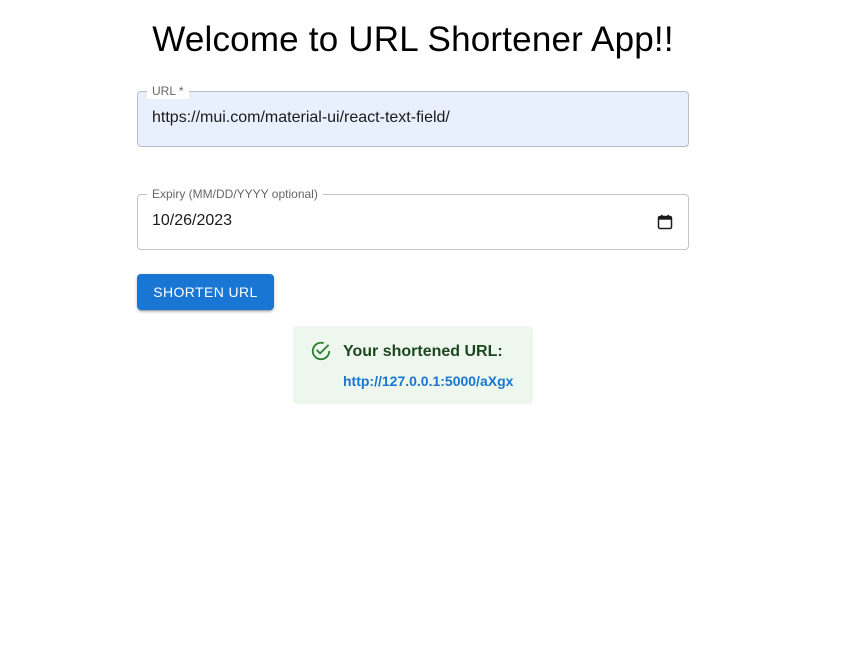 The image size is (845, 663). Describe the element at coordinates (423, 351) in the screenshot. I see `alert-title: Your shortened URL:` at that location.